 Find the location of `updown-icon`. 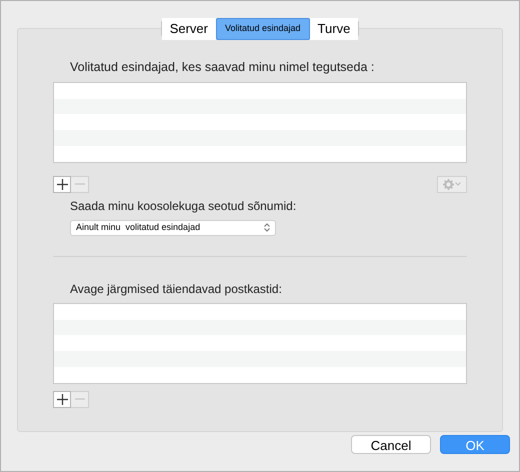

updown-icon is located at coordinates (267, 227).